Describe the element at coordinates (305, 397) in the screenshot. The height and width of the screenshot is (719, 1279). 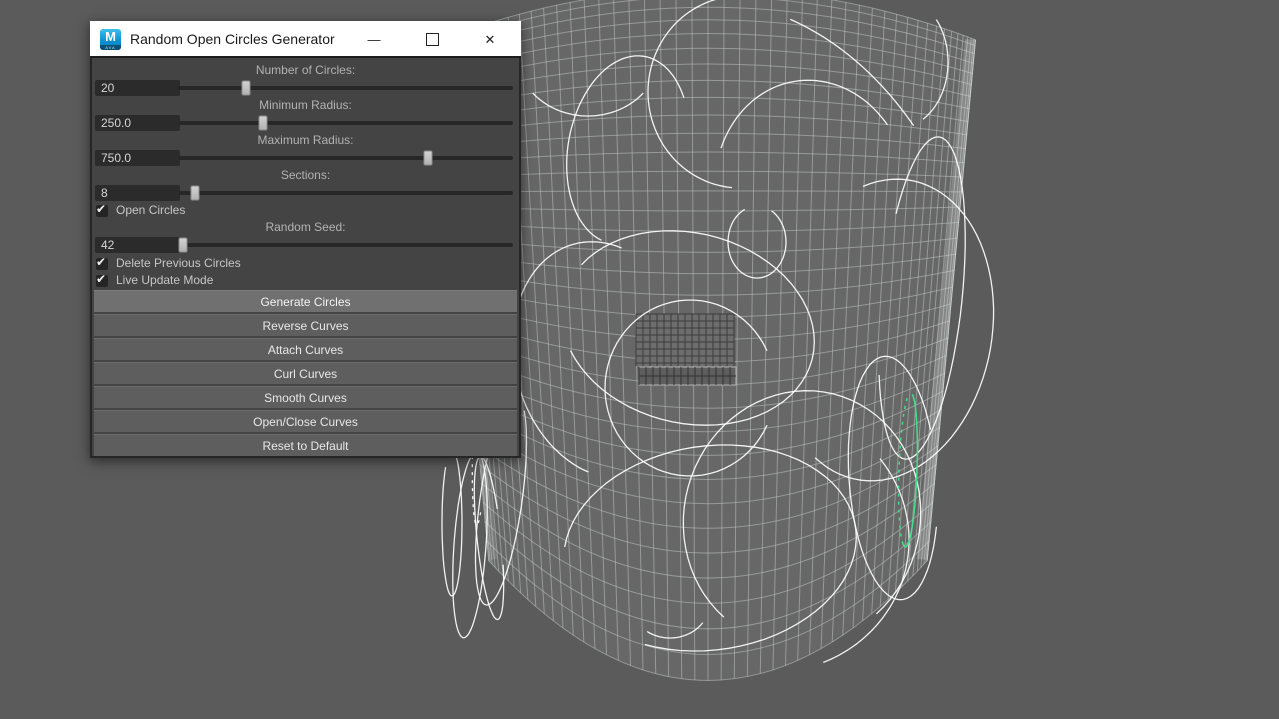
I see `smooth-curves-button: Smooth Curves` at that location.